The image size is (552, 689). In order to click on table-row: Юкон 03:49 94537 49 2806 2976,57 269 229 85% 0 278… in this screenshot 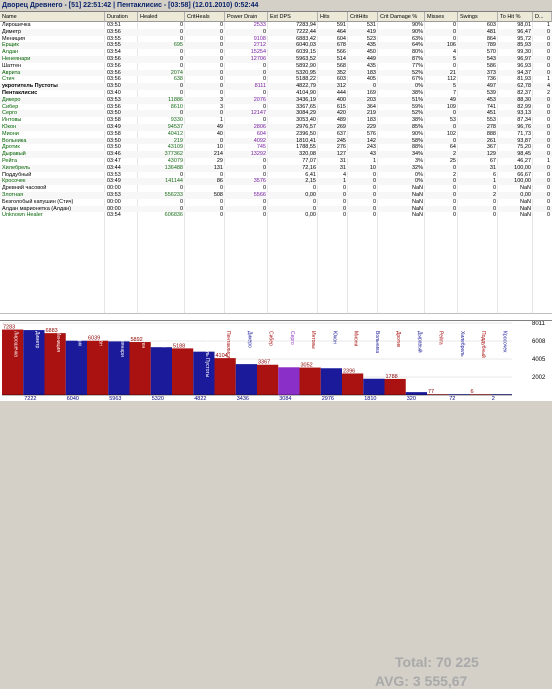, I will do `click(276, 127)`.